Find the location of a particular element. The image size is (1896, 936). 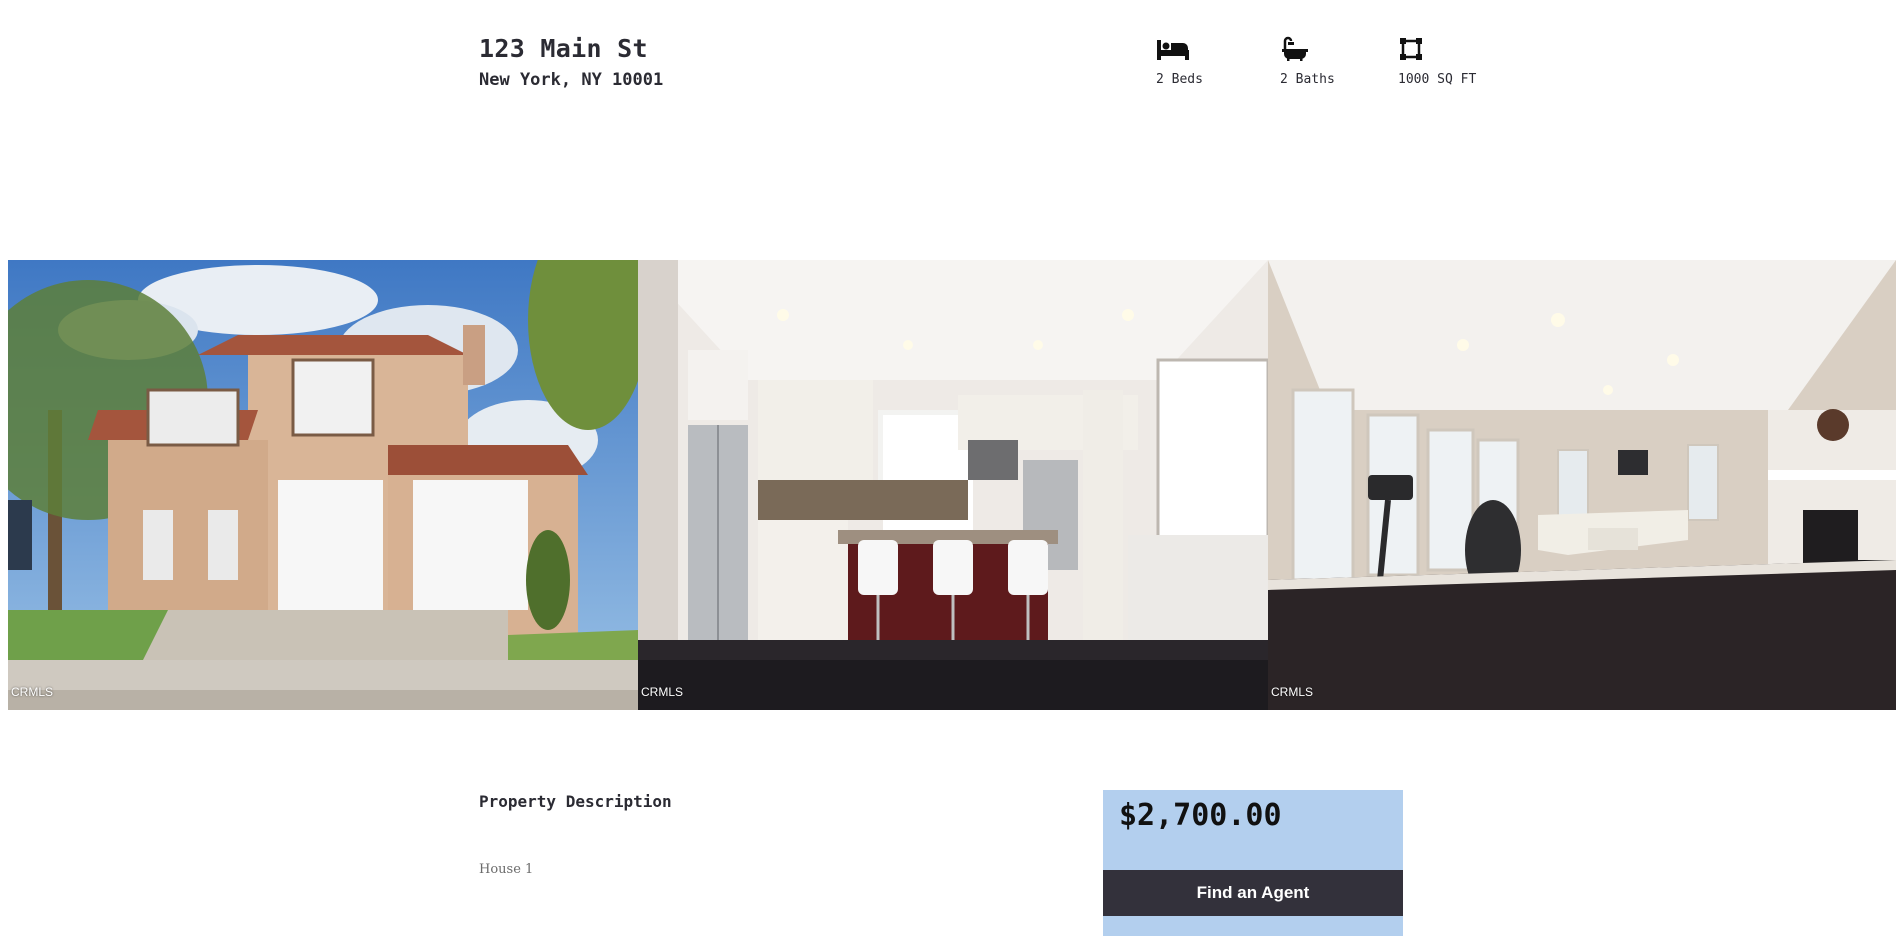

feature-baths: 2 Baths is located at coordinates (1307, 61).